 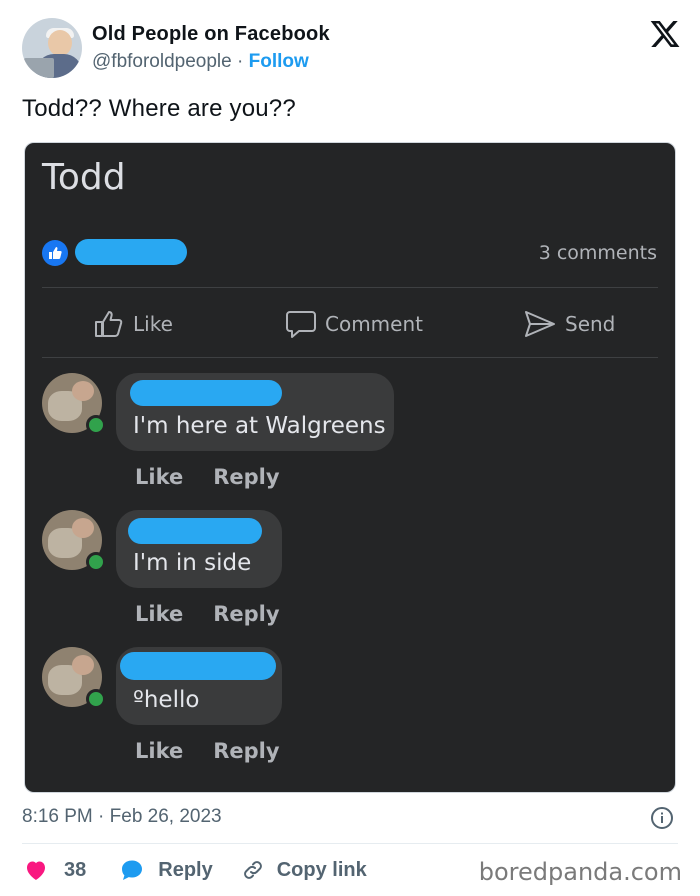 What do you see at coordinates (132, 870) in the screenshot?
I see `speech-bubble-icon` at bounding box center [132, 870].